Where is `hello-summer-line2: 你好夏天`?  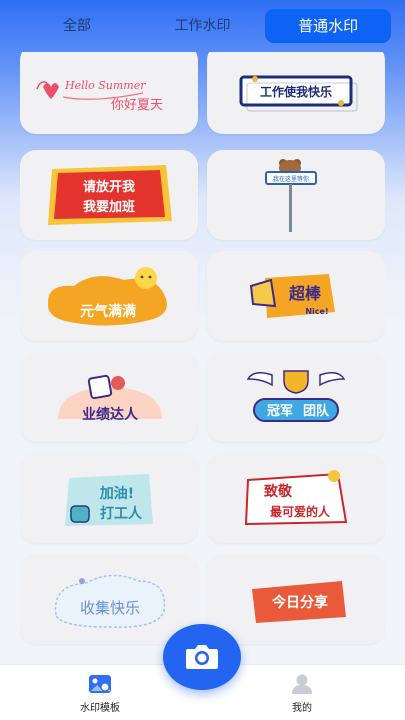 hello-summer-line2: 你好夏天 is located at coordinates (137, 105).